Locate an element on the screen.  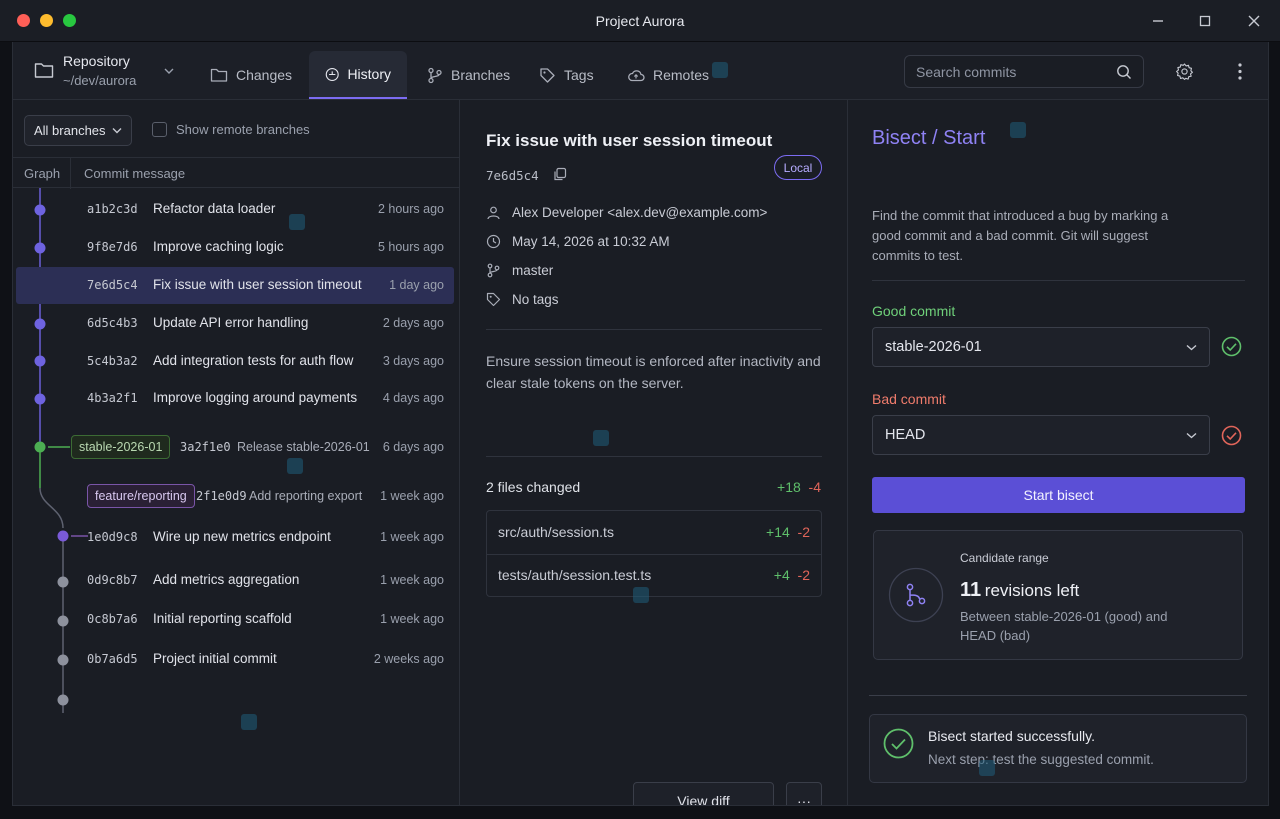
message-column-header: Commit message is located at coordinates (135, 173).